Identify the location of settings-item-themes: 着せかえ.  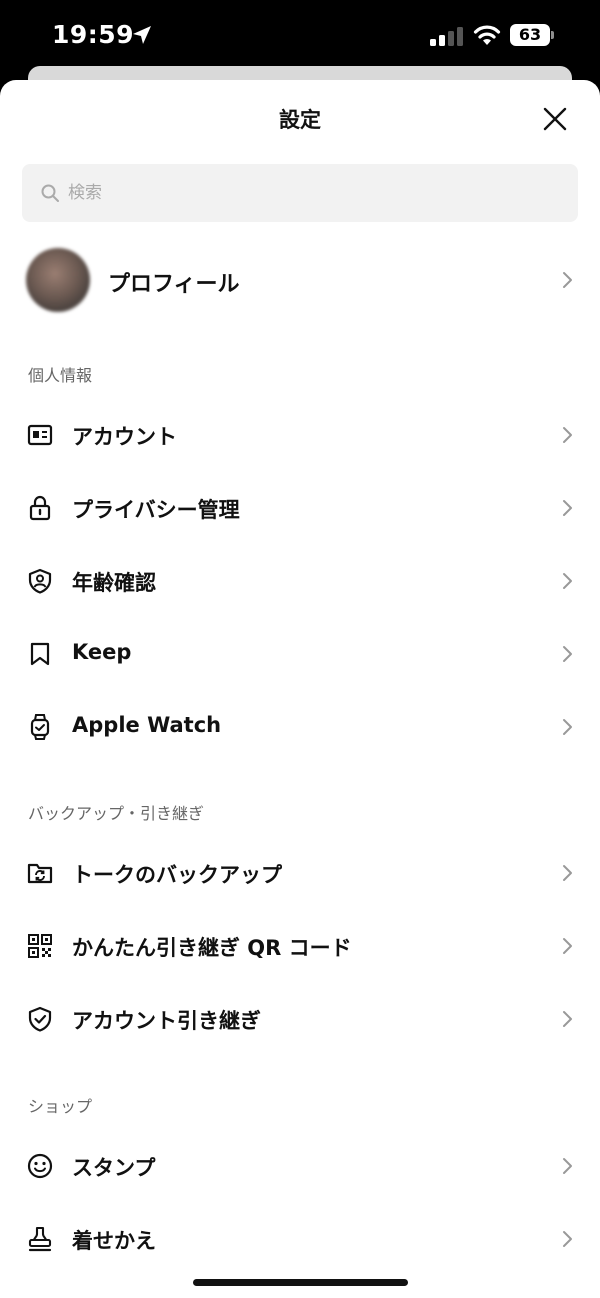
(300, 1237).